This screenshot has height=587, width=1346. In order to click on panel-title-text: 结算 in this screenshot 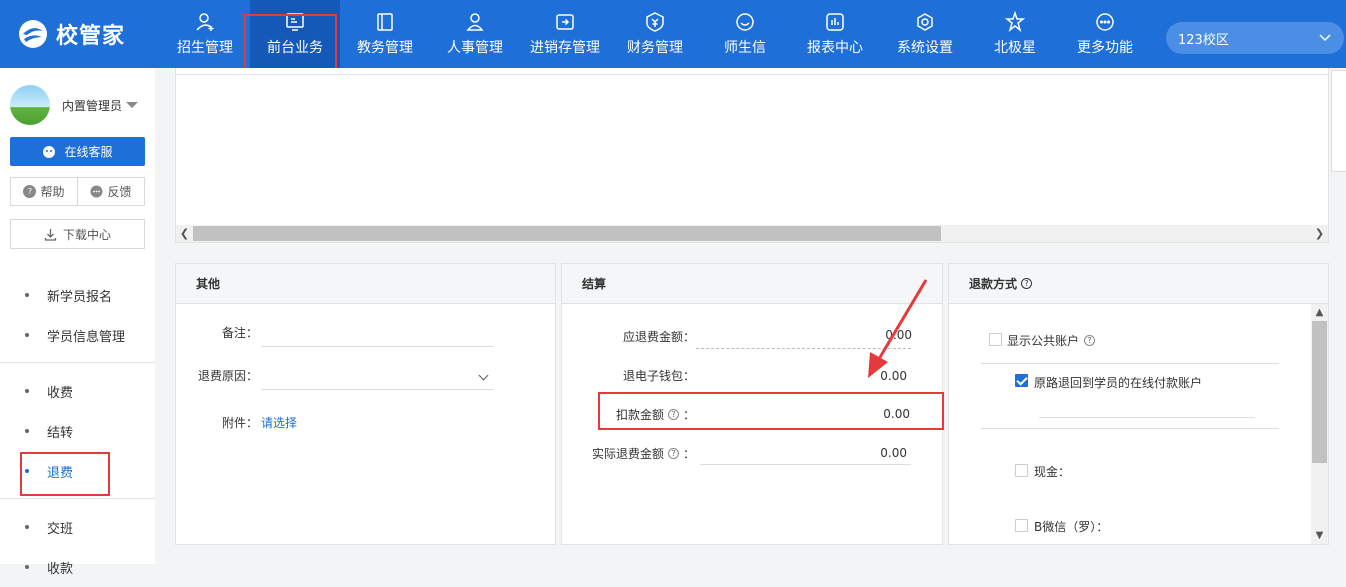, I will do `click(594, 284)`.